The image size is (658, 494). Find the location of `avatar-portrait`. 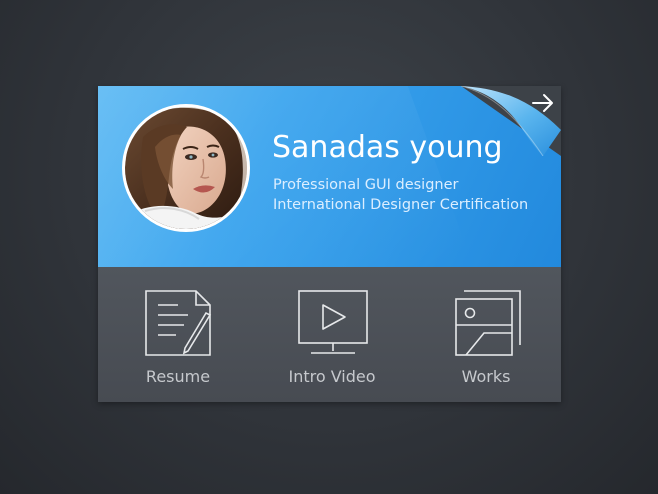

avatar-portrait is located at coordinates (186, 168).